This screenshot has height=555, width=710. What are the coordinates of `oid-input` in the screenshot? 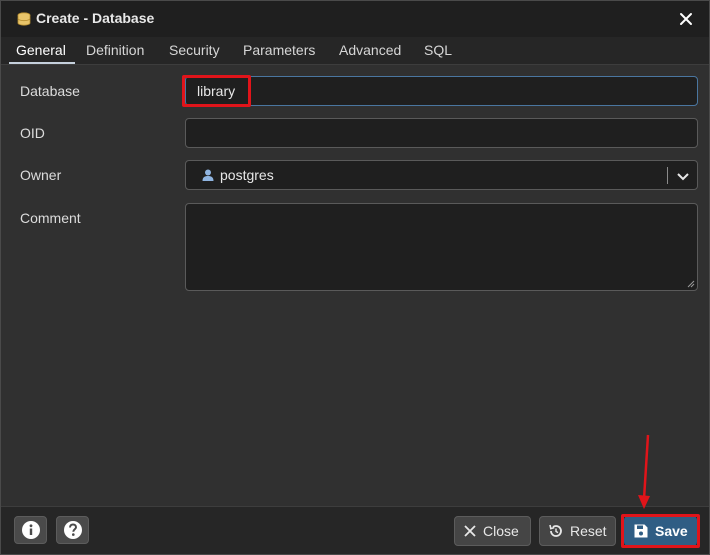 It's located at (441, 133).